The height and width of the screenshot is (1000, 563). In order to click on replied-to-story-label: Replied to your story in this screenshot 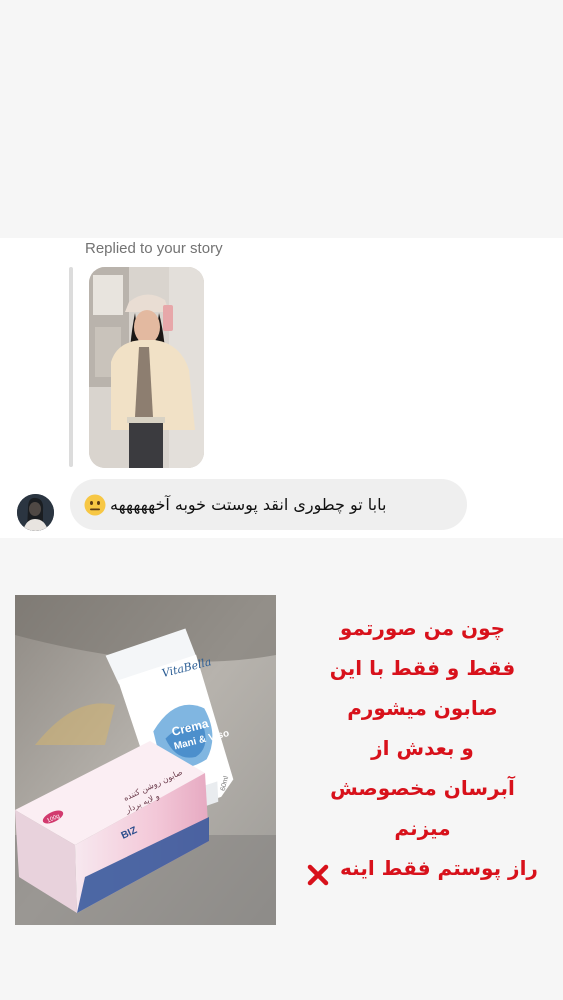, I will do `click(154, 248)`.